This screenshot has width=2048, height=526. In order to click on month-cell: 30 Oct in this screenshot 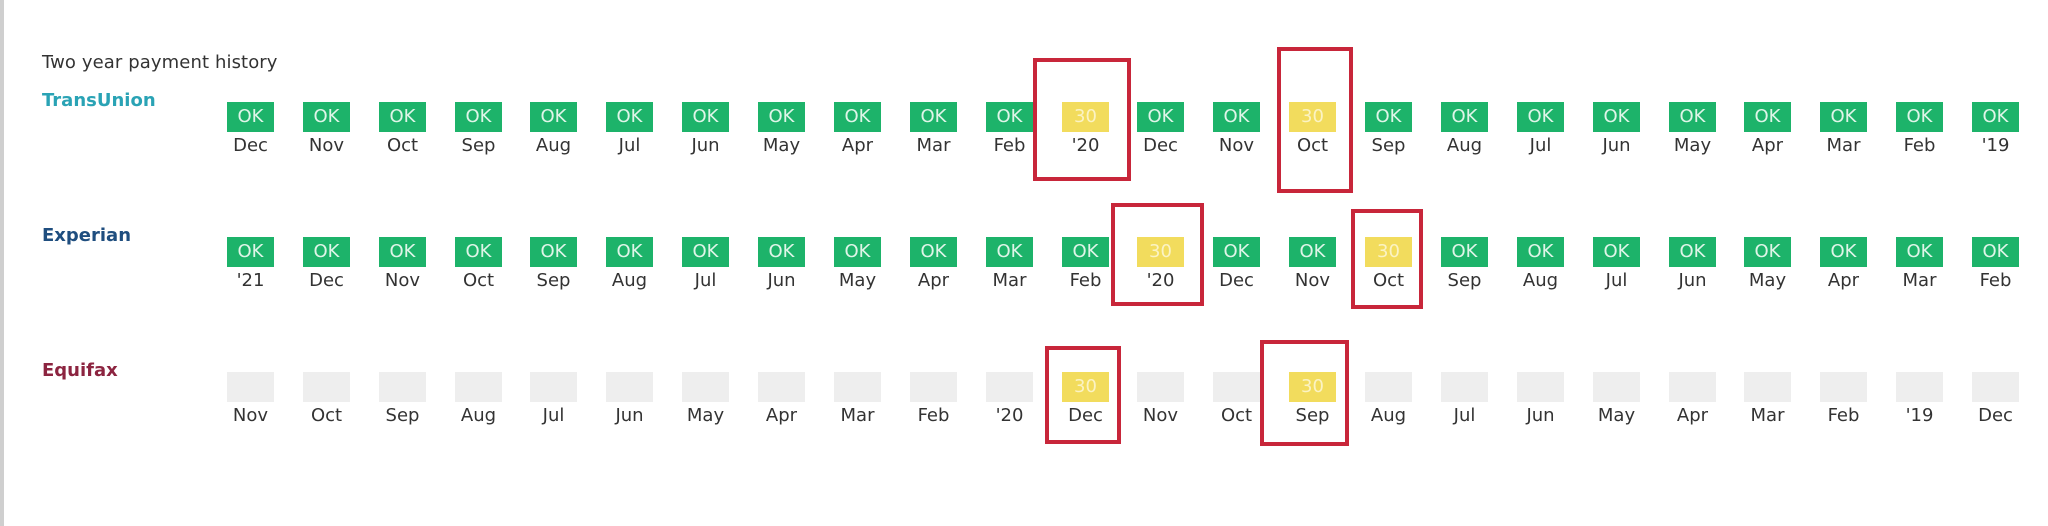, I will do `click(1388, 267)`.